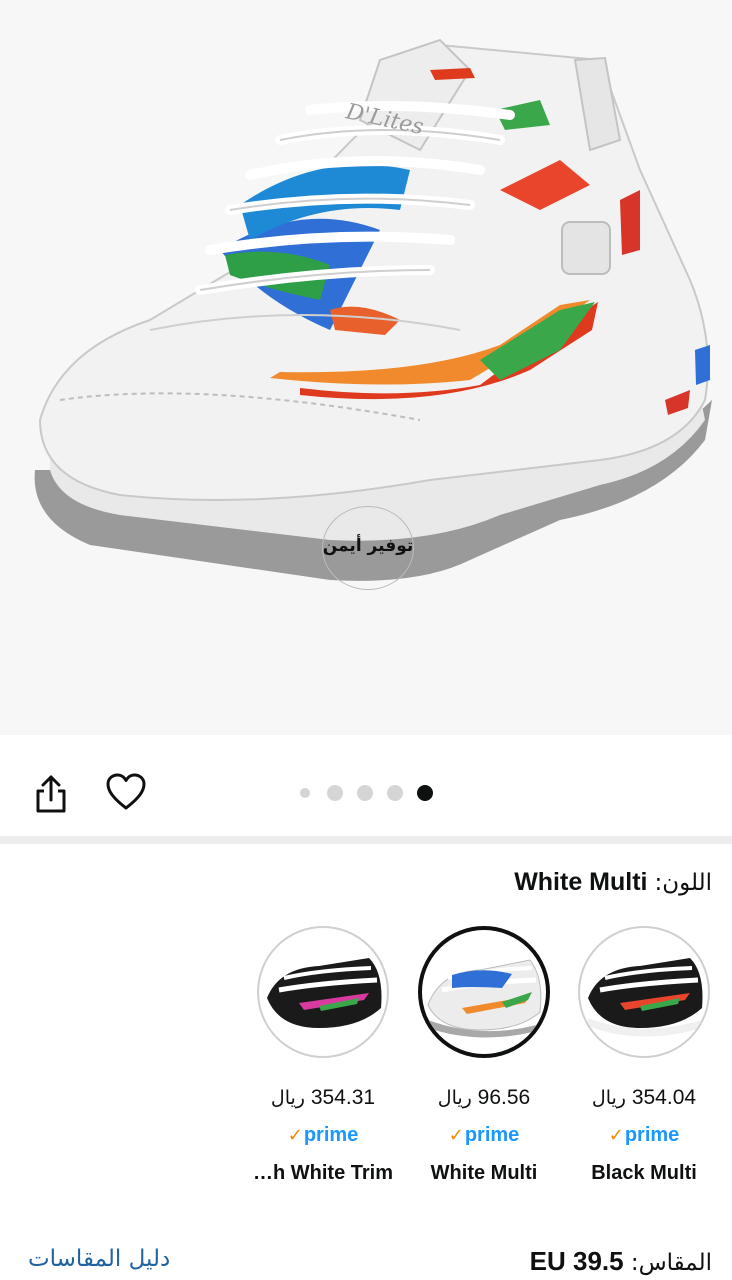  I want to click on color-swatch-white-trim: 354.31 ريال ✓prime …h White Trim, so click(323, 1055).